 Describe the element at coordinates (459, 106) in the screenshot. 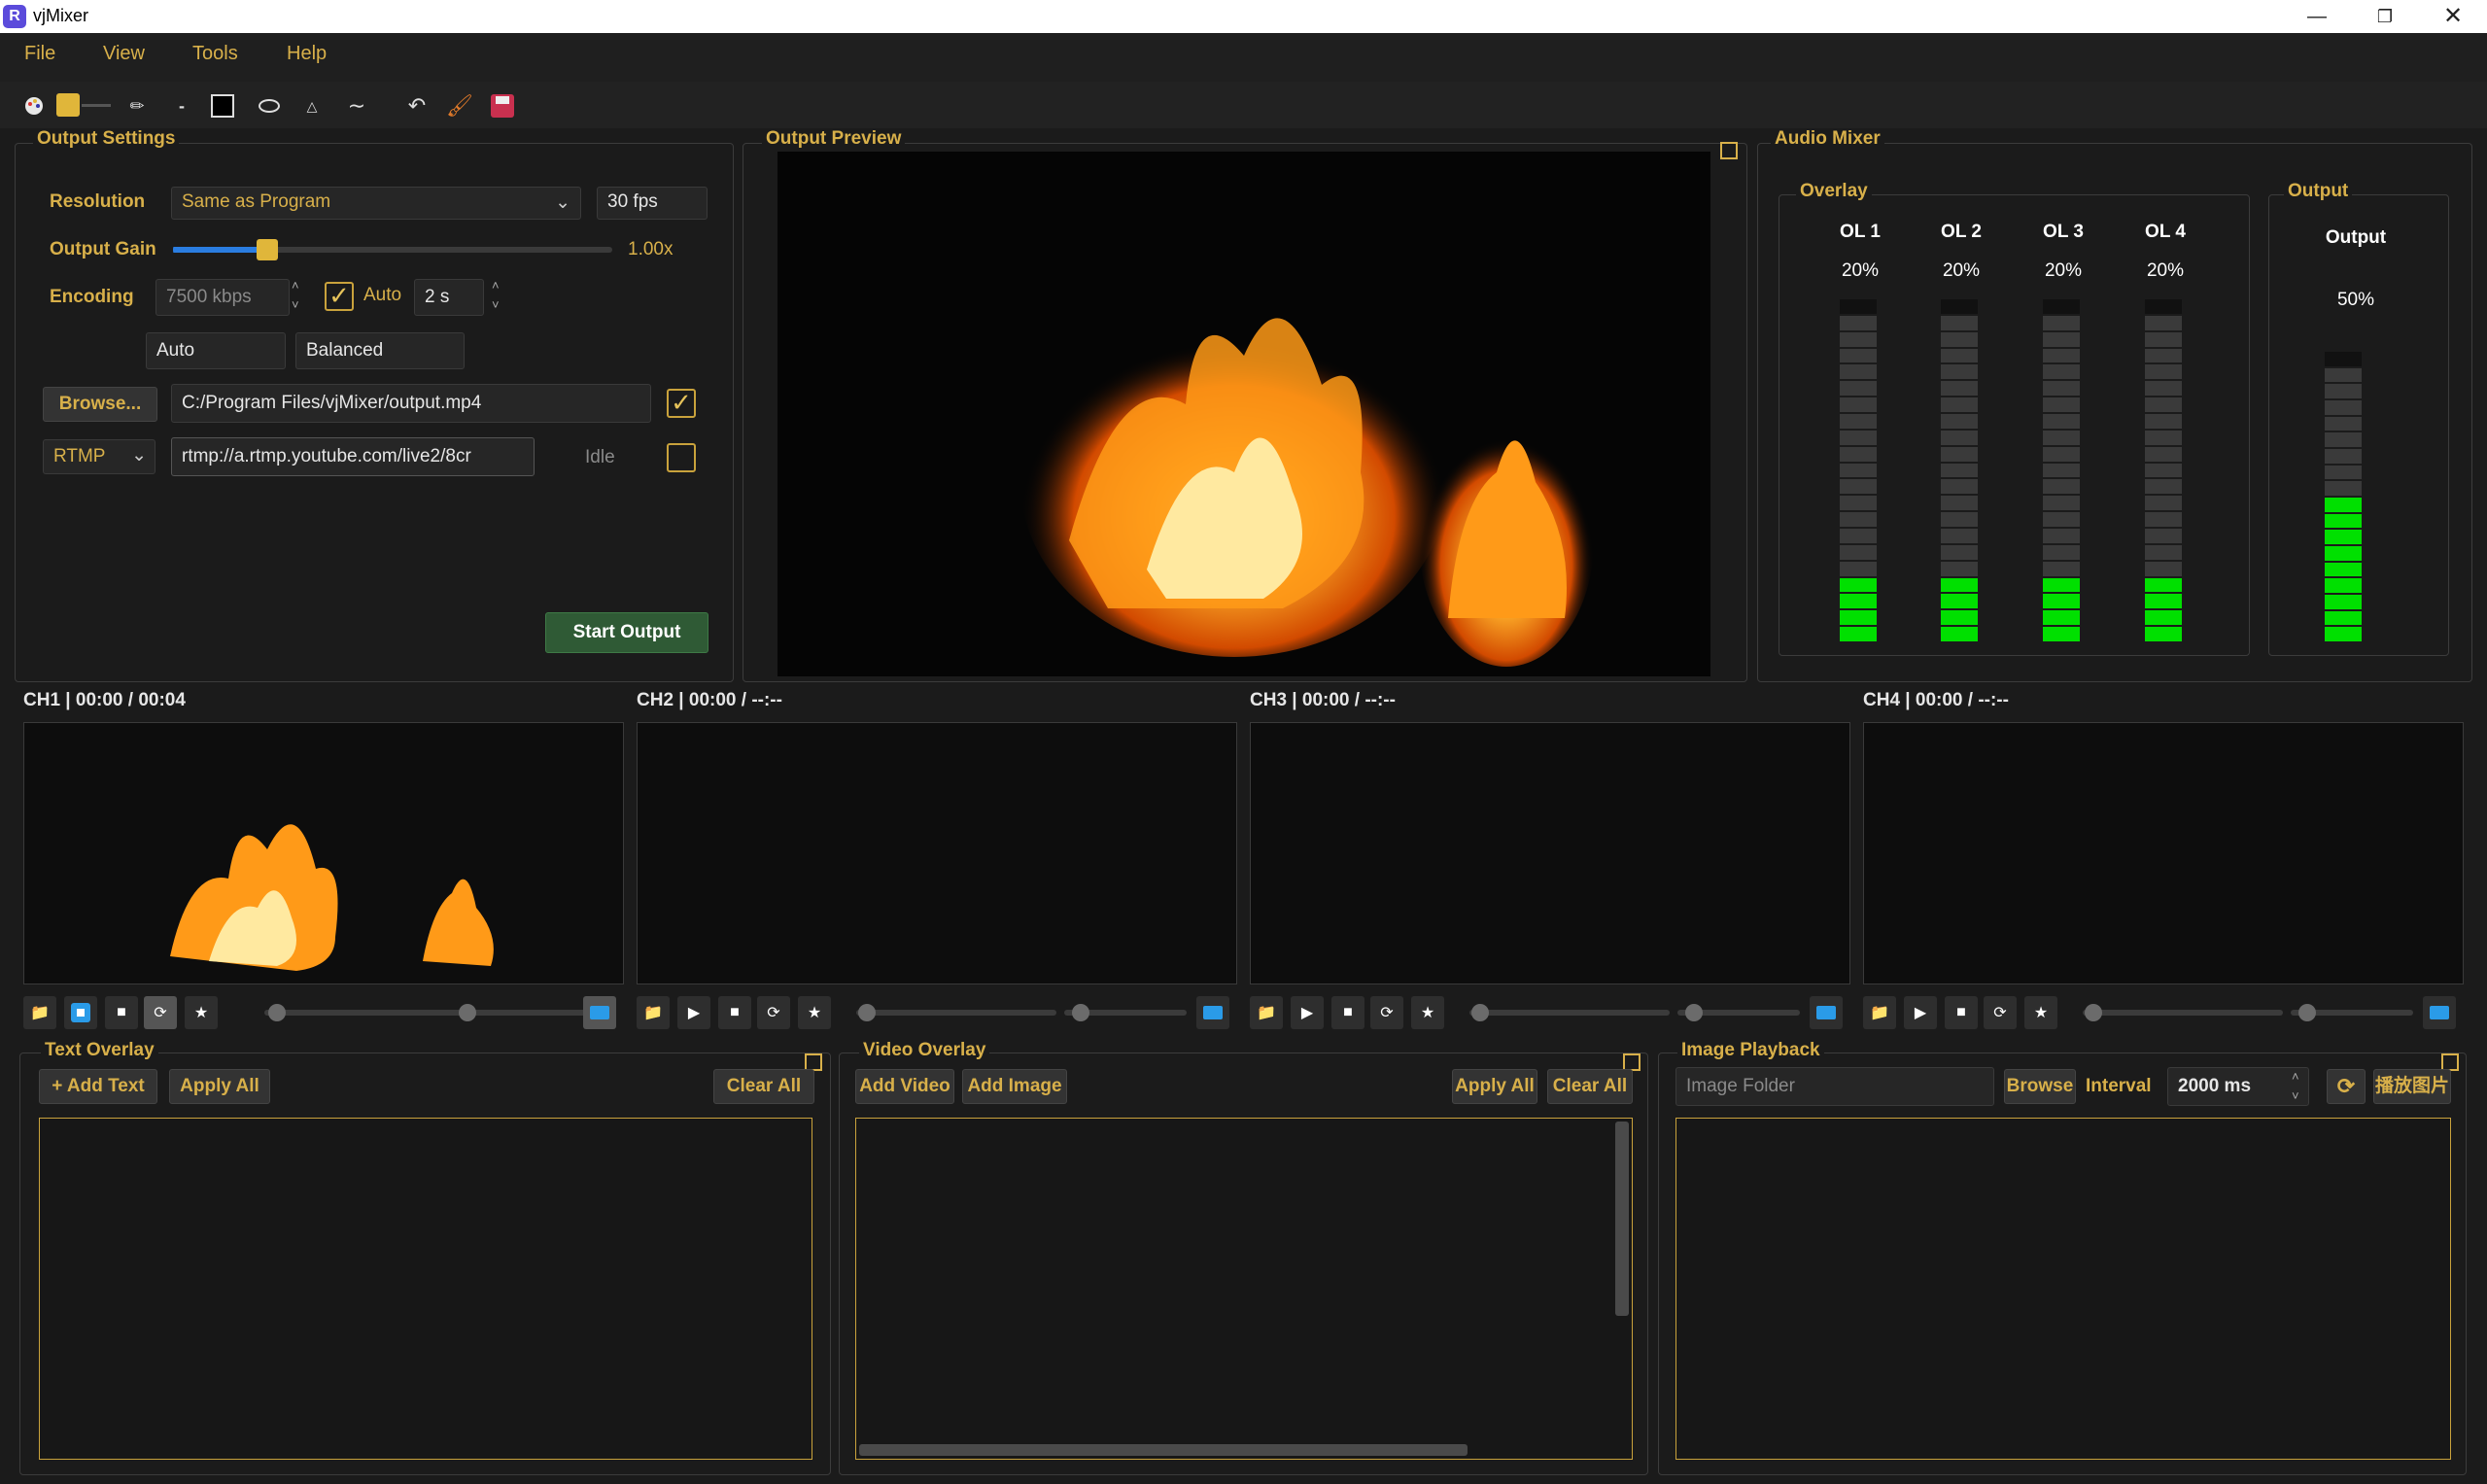

I see `brush-icon: 🖌` at that location.